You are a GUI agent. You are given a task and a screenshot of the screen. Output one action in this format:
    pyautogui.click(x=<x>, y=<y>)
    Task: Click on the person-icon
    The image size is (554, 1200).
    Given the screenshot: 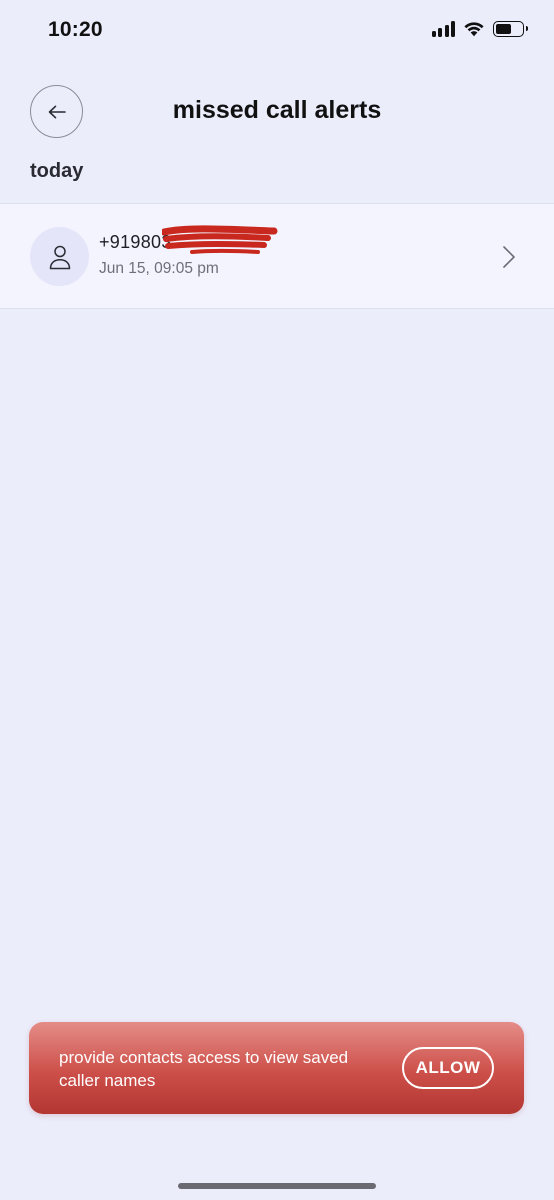 What is the action you would take?
    pyautogui.click(x=59, y=257)
    